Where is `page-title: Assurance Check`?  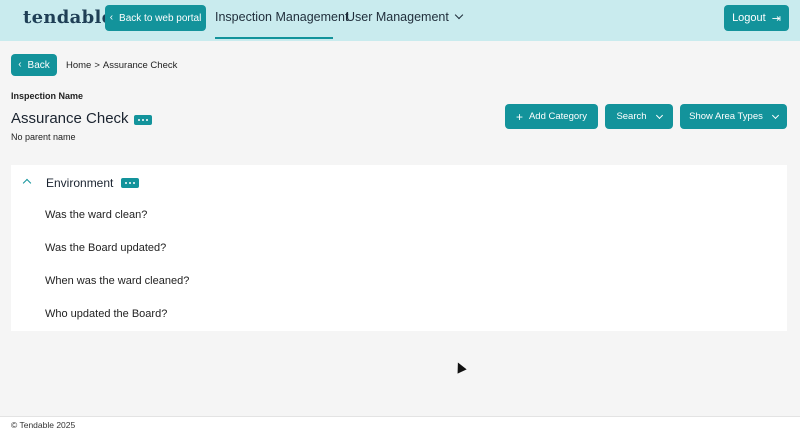 page-title: Assurance Check is located at coordinates (70, 118).